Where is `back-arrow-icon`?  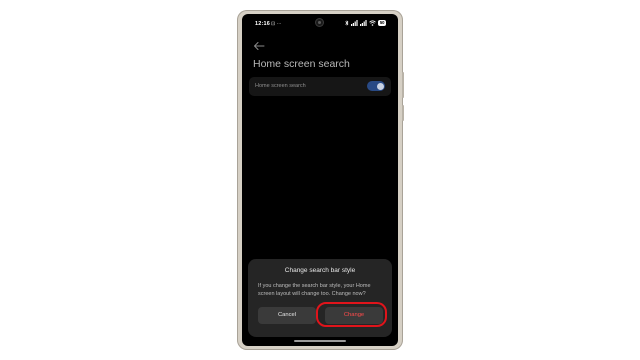
back-arrow-icon is located at coordinates (259, 44).